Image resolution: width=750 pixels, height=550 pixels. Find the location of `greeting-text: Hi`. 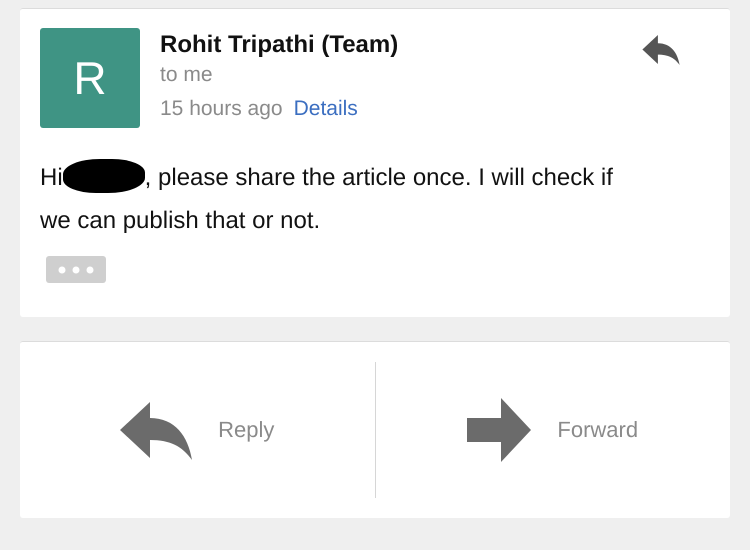

greeting-text: Hi is located at coordinates (51, 177).